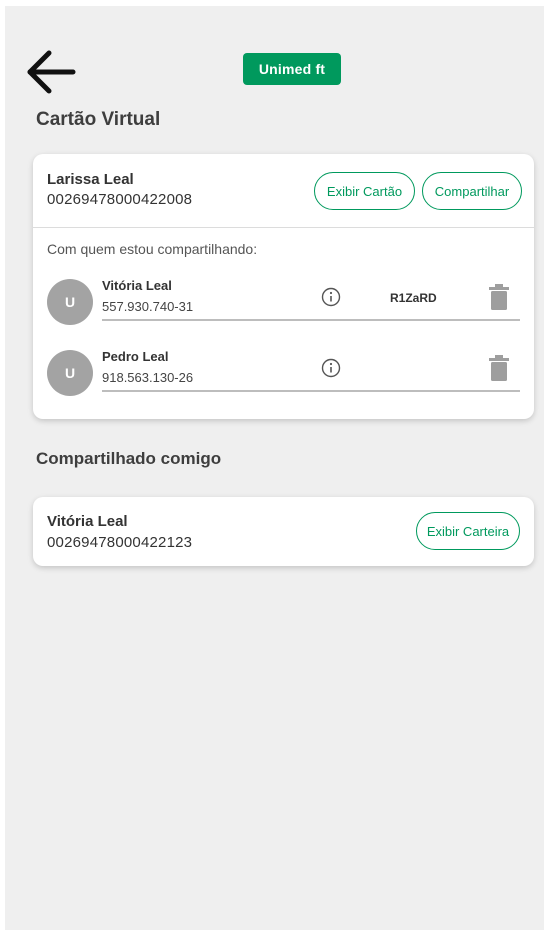  Describe the element at coordinates (364, 191) in the screenshot. I see `show-card-button: Exibir Cartão` at that location.